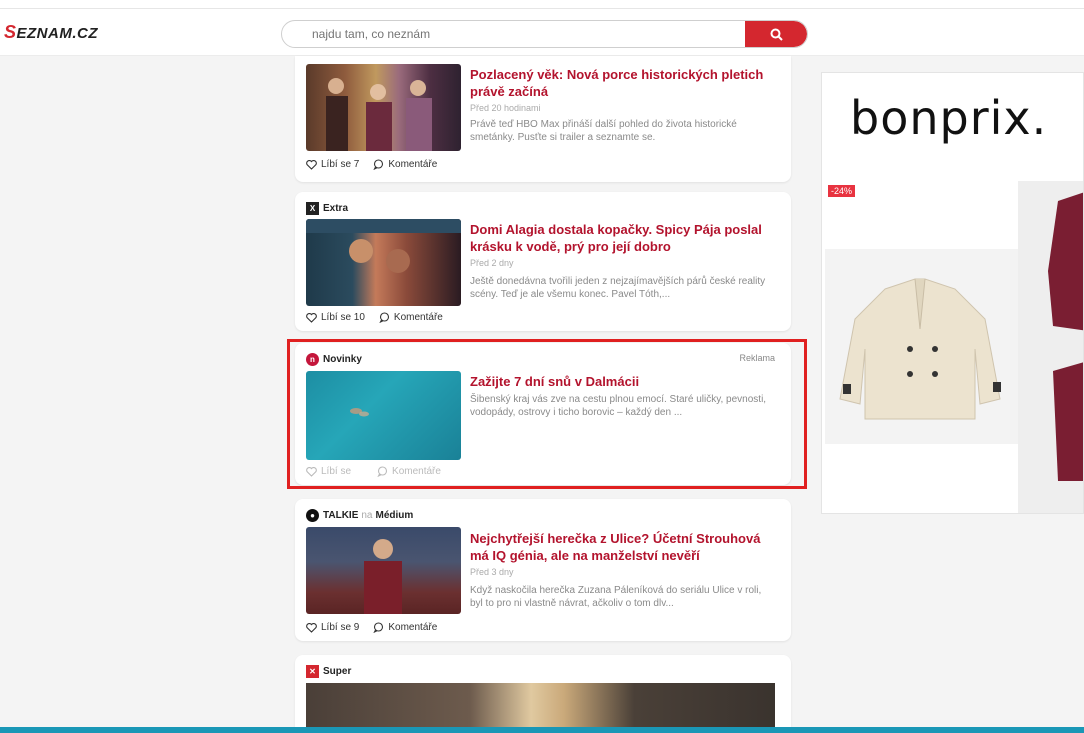  I want to click on bonprix-ad: bonprix. -24%, so click(952, 293).